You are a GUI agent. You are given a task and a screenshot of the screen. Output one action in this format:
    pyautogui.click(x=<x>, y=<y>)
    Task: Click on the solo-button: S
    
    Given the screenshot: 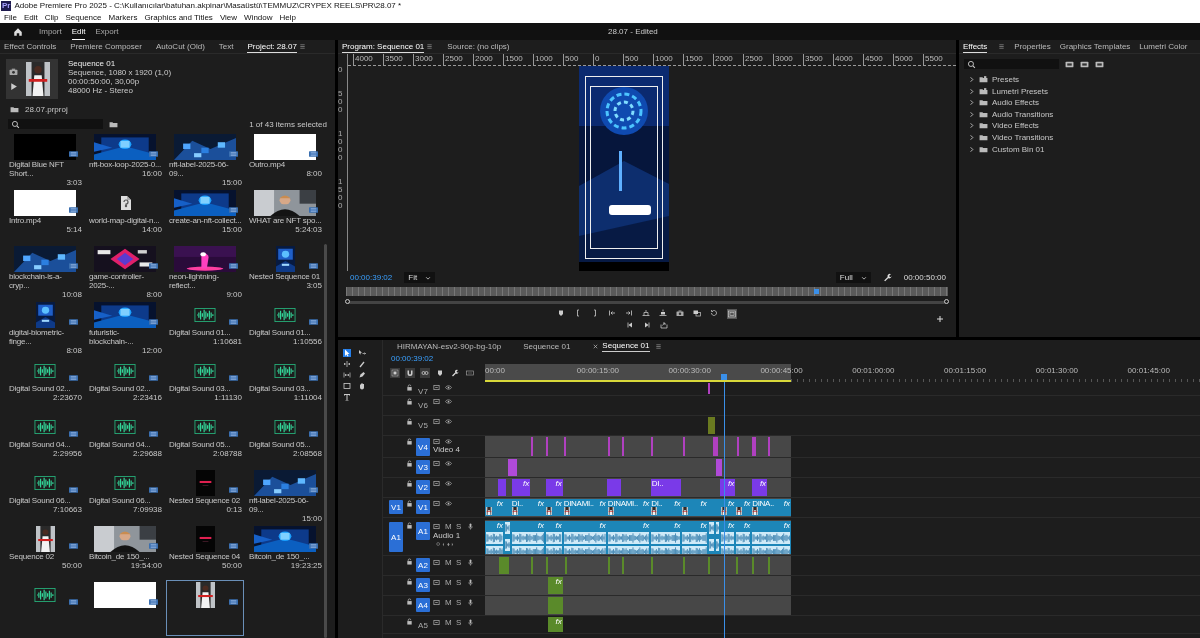 What is the action you would take?
    pyautogui.click(x=459, y=562)
    